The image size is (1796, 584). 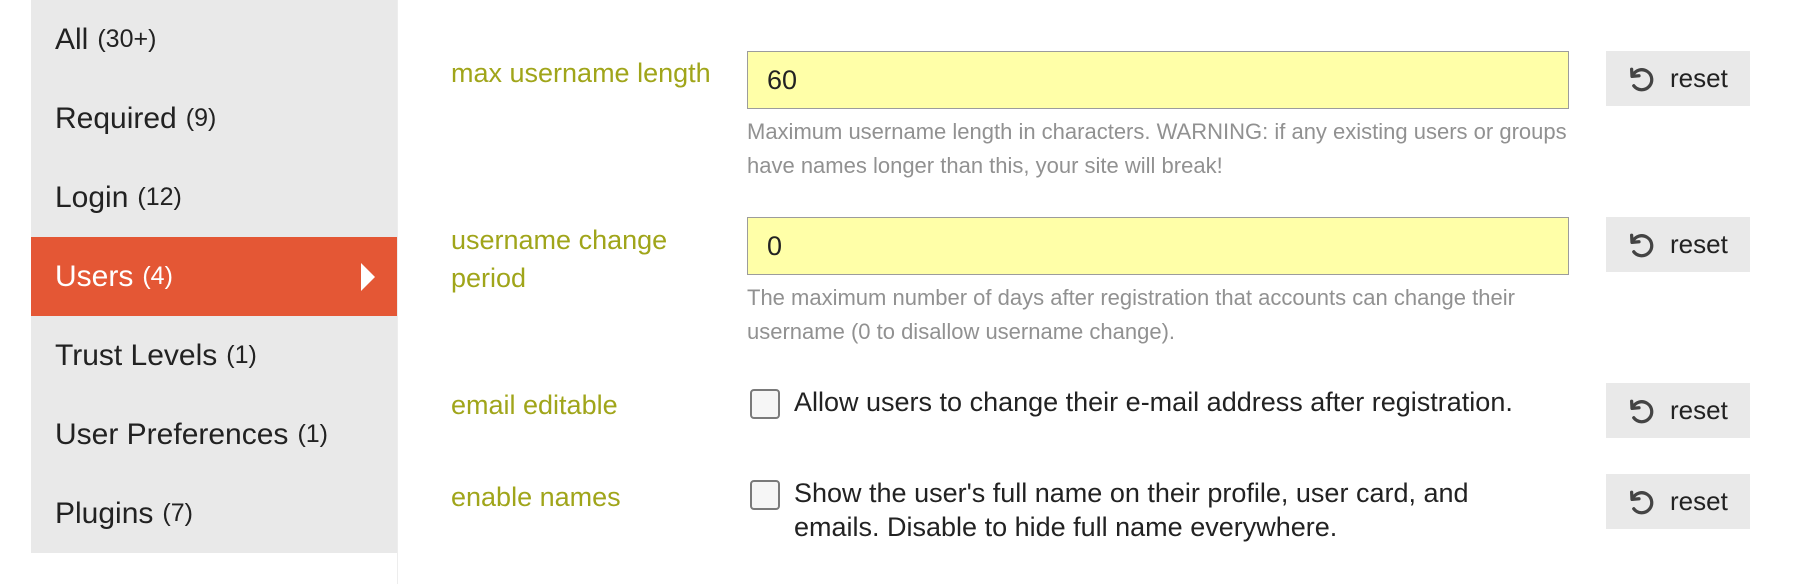 What do you see at coordinates (94, 276) in the screenshot?
I see `sidebar-item-label: Users` at bounding box center [94, 276].